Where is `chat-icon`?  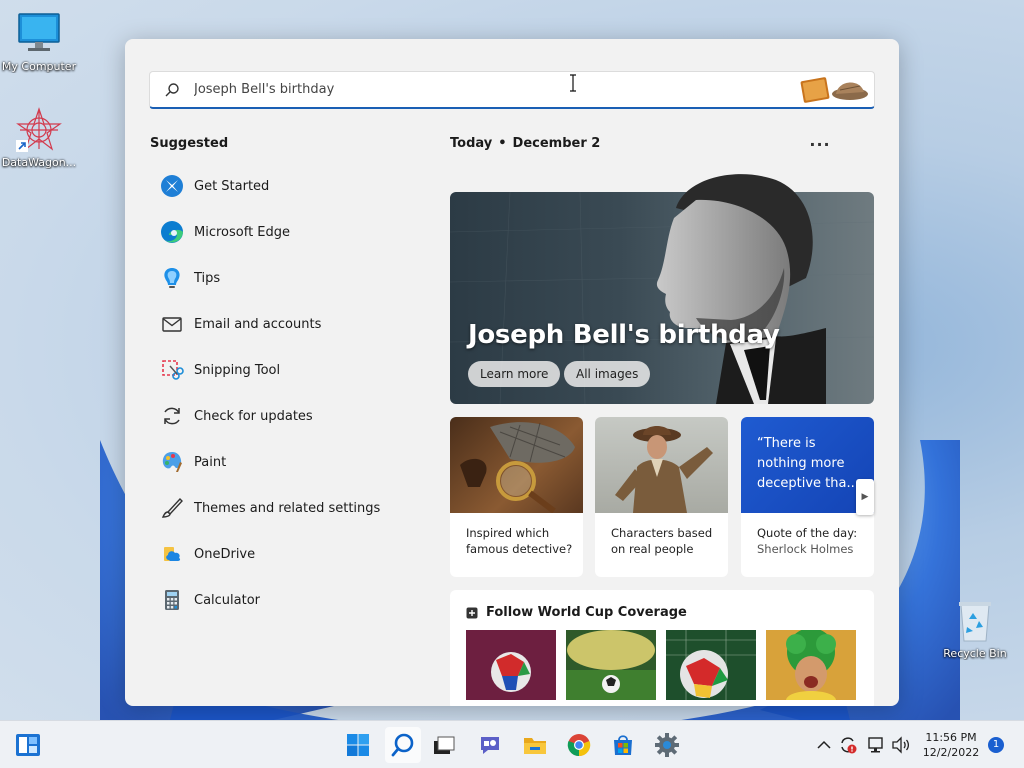 chat-icon is located at coordinates (490, 745).